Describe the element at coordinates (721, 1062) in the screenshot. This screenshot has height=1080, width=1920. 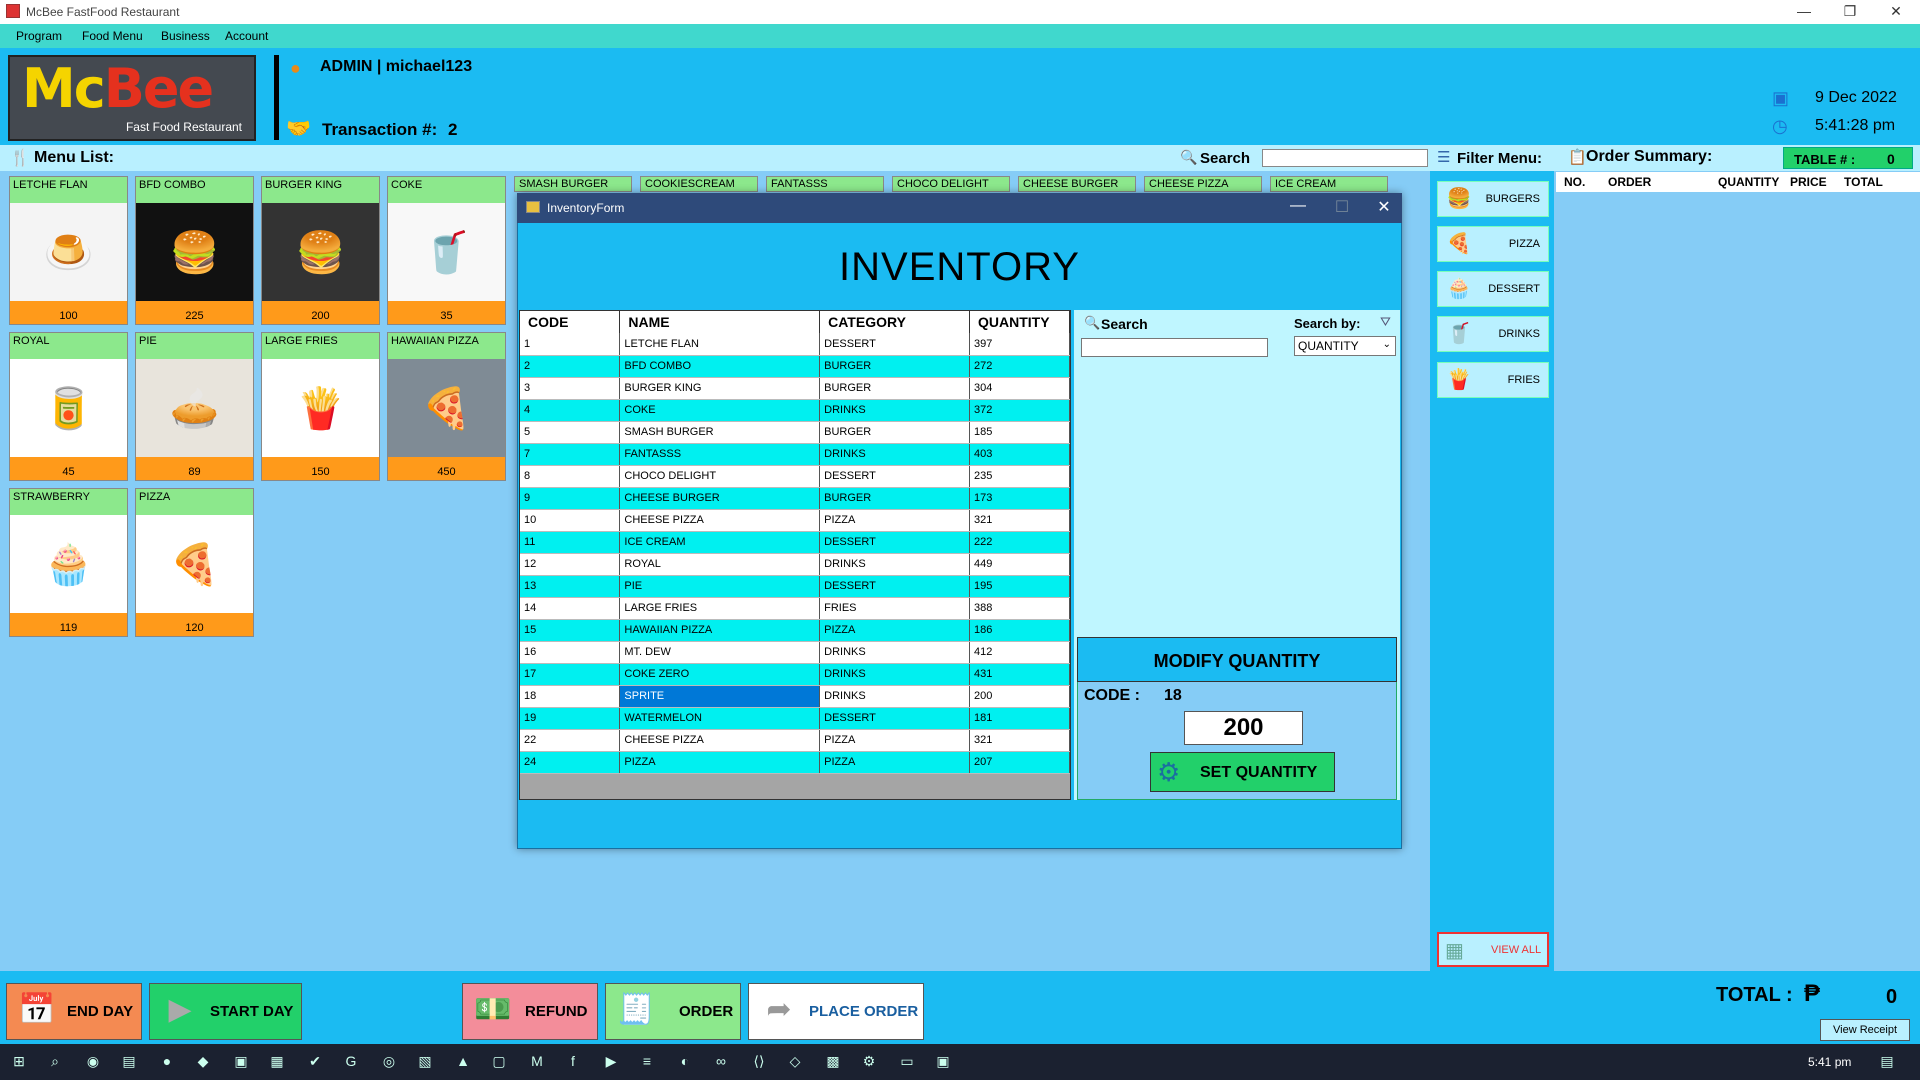
I see `taskbar-app-icon: ∞` at that location.